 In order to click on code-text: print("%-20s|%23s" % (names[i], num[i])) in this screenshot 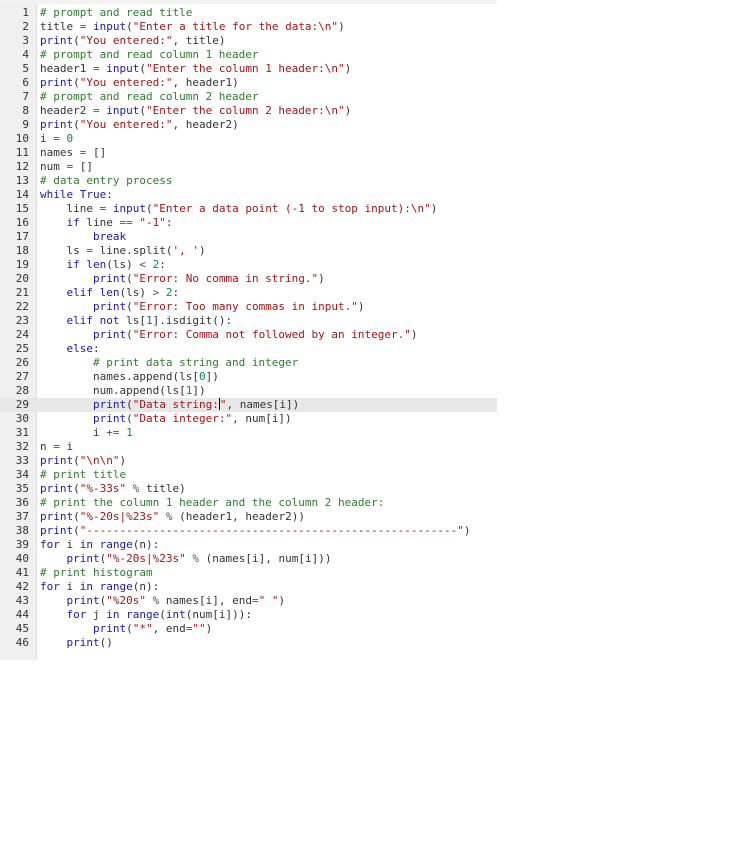, I will do `click(186, 559)`.